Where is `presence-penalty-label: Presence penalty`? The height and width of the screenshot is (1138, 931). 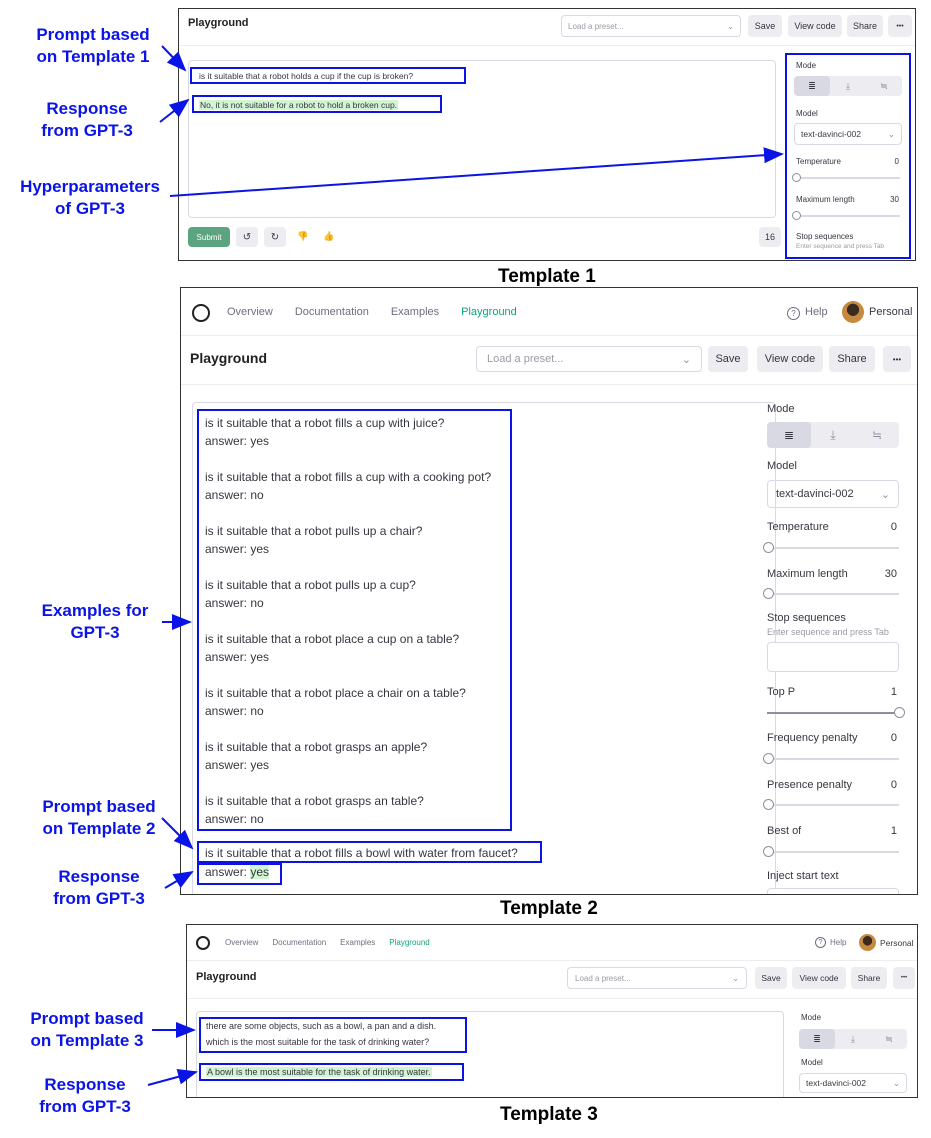 presence-penalty-label: Presence penalty is located at coordinates (809, 785).